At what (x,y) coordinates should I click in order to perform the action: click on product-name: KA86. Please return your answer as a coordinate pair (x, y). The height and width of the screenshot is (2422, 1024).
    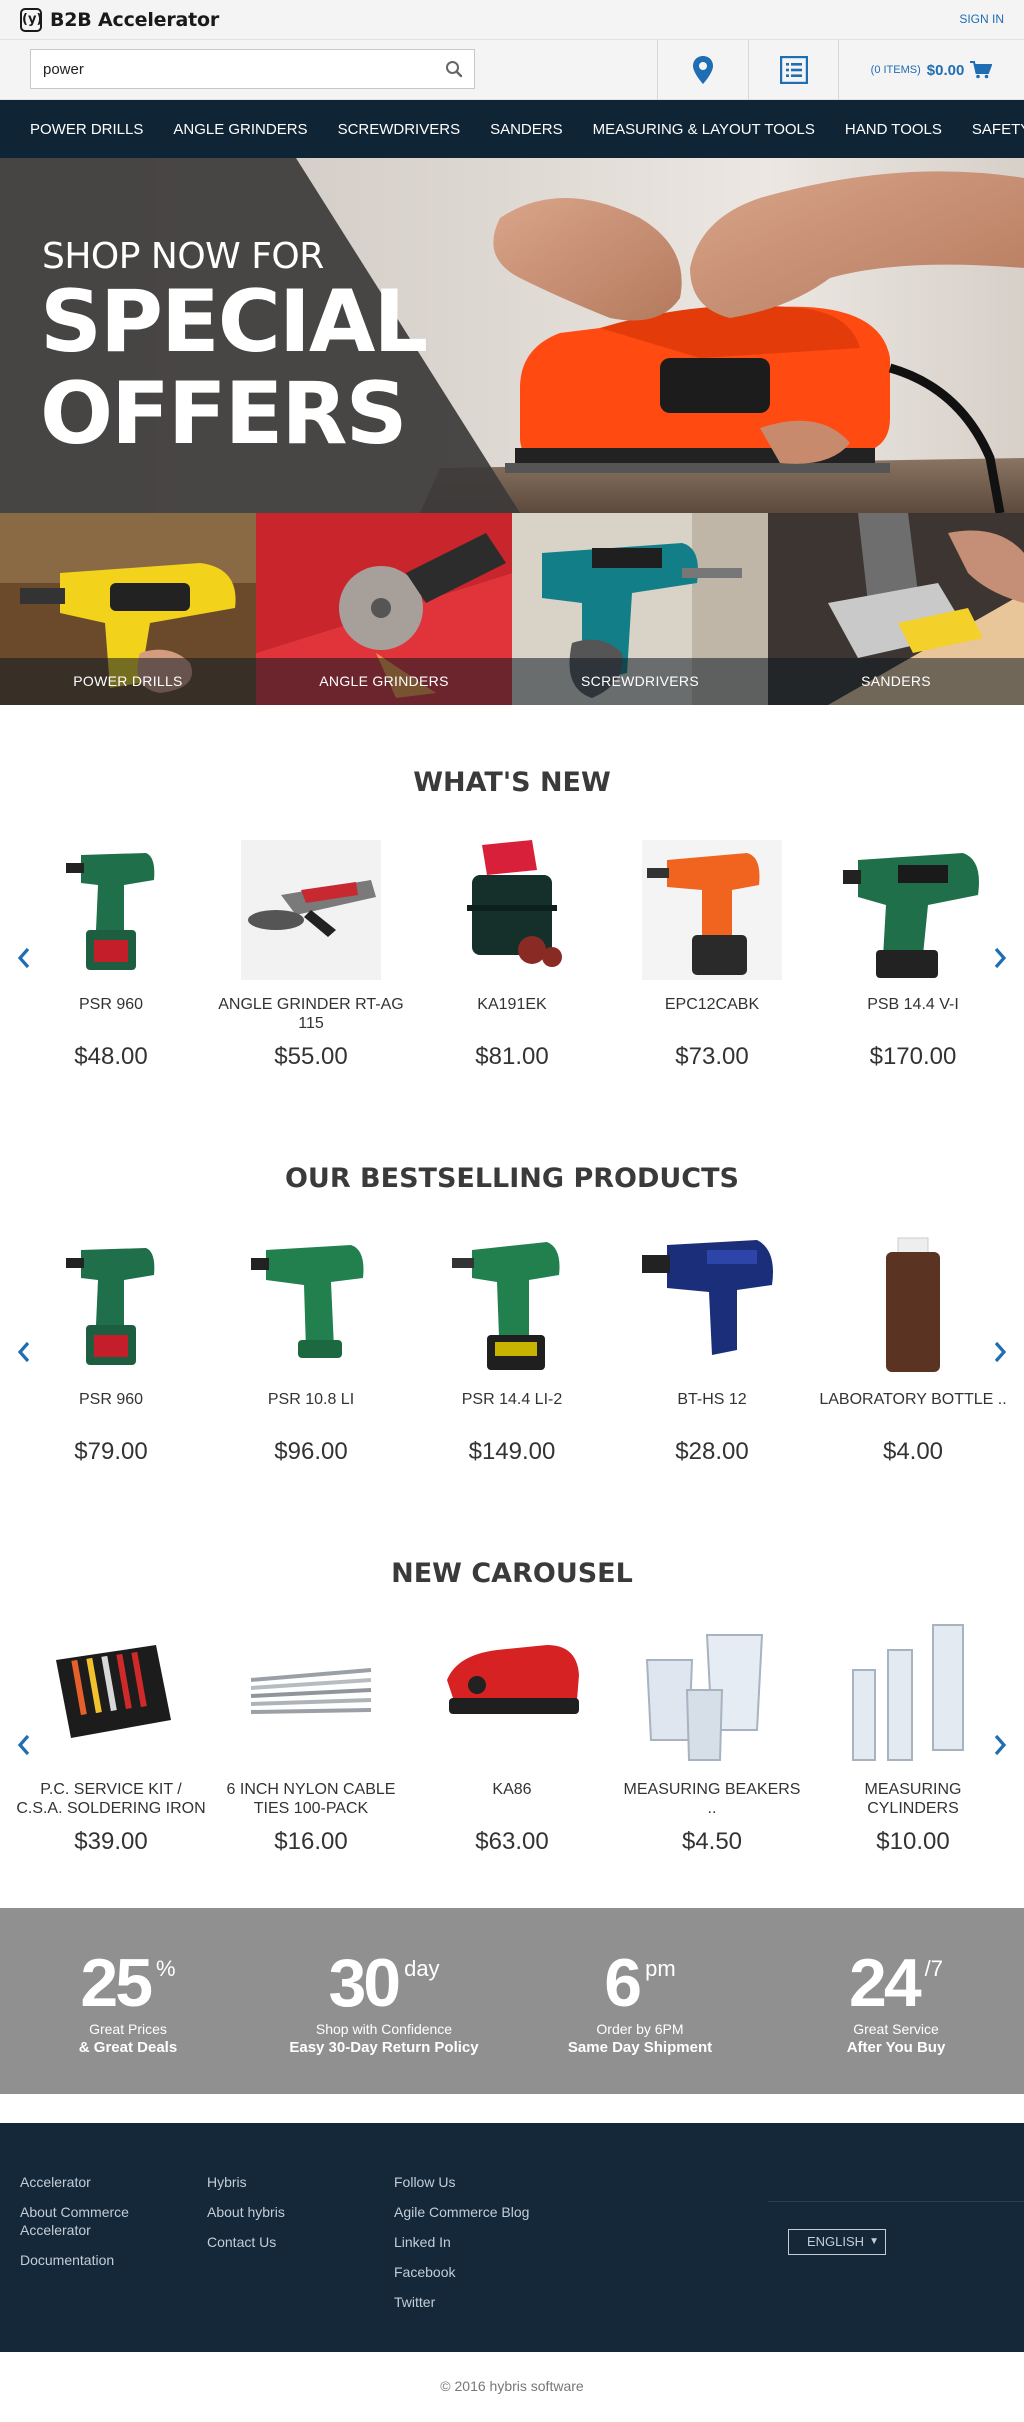
    Looking at the image, I should click on (512, 1789).